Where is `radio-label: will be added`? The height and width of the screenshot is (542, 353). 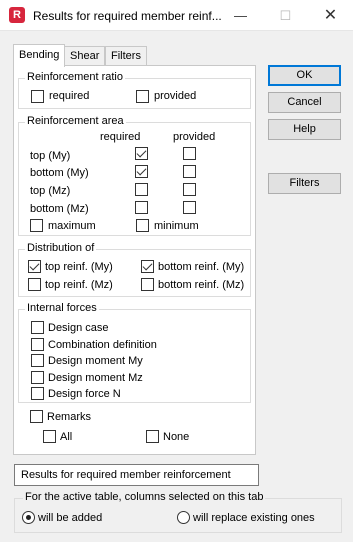 radio-label: will be added is located at coordinates (70, 518).